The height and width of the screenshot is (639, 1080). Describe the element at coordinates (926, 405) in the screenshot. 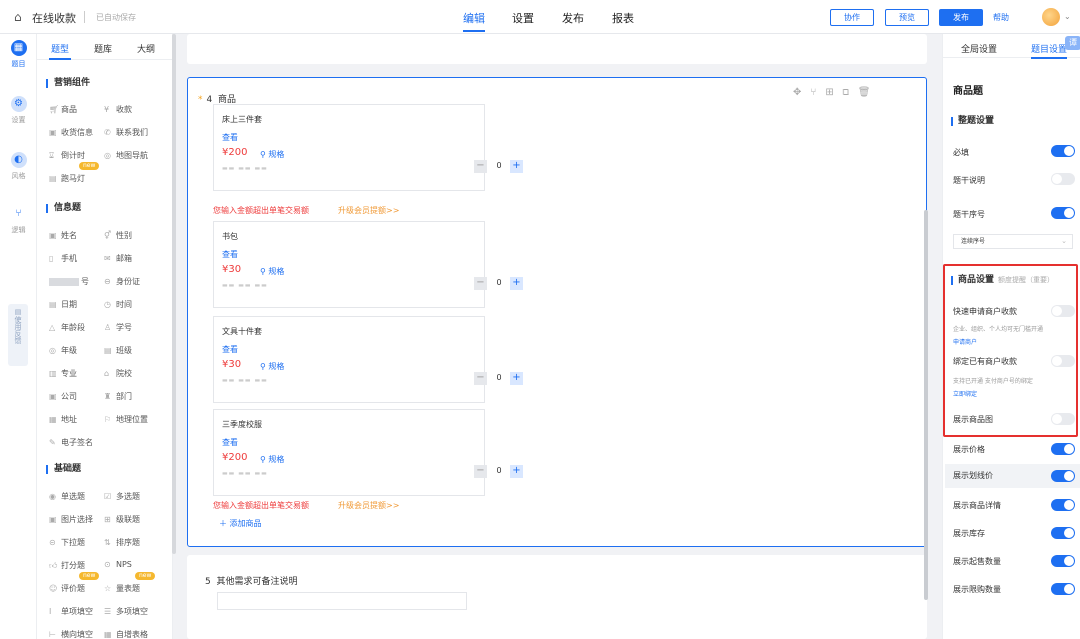

I see `canvas-scrollbar` at that location.